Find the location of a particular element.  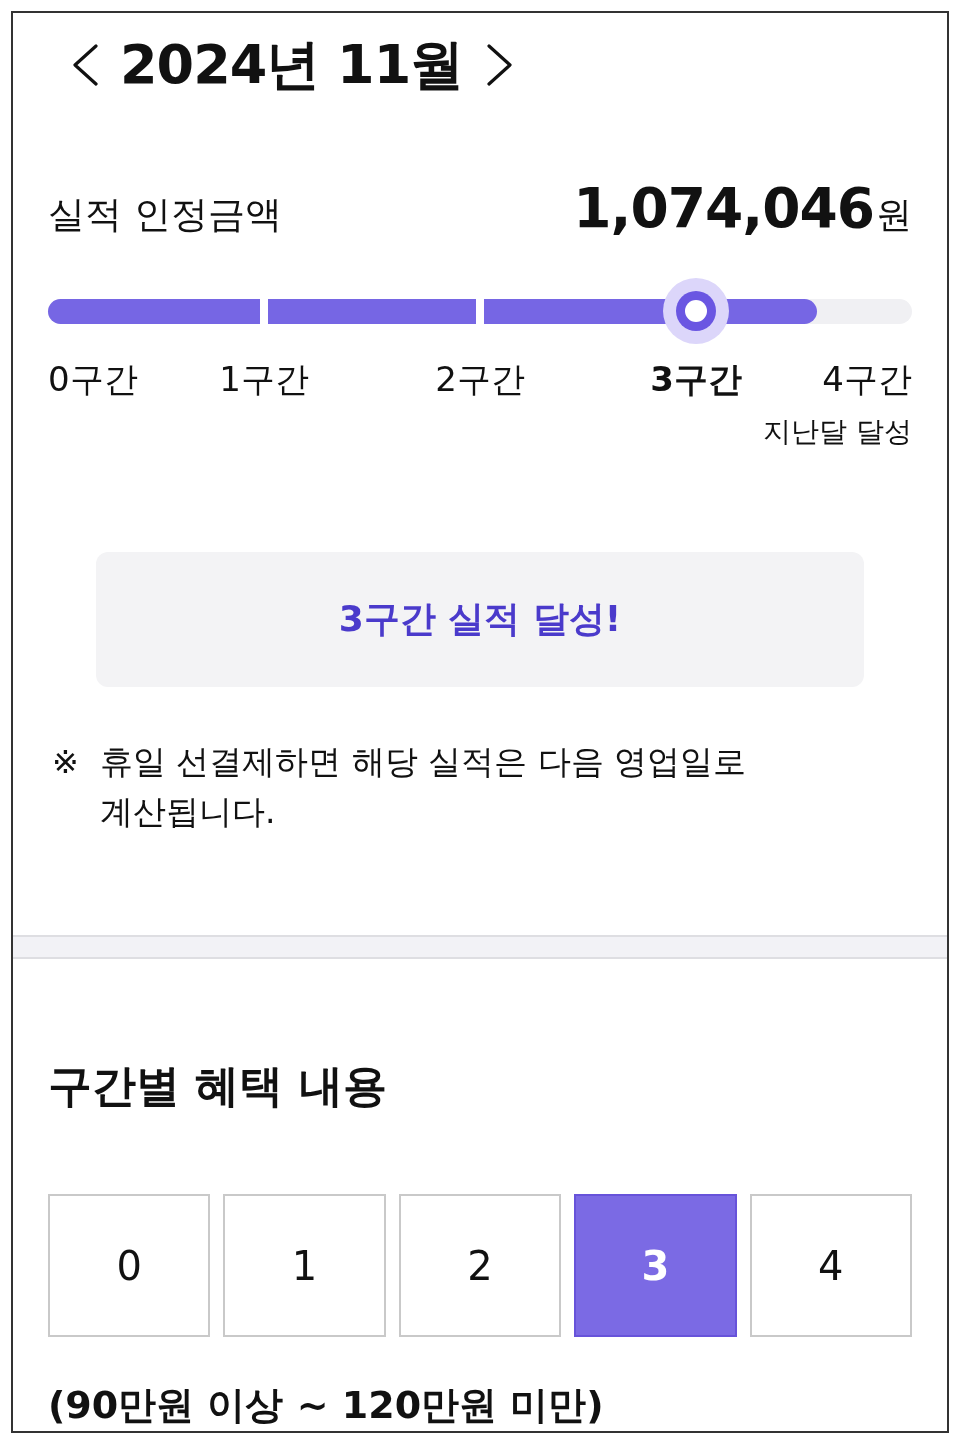

next-month-button is located at coordinates (500, 65).